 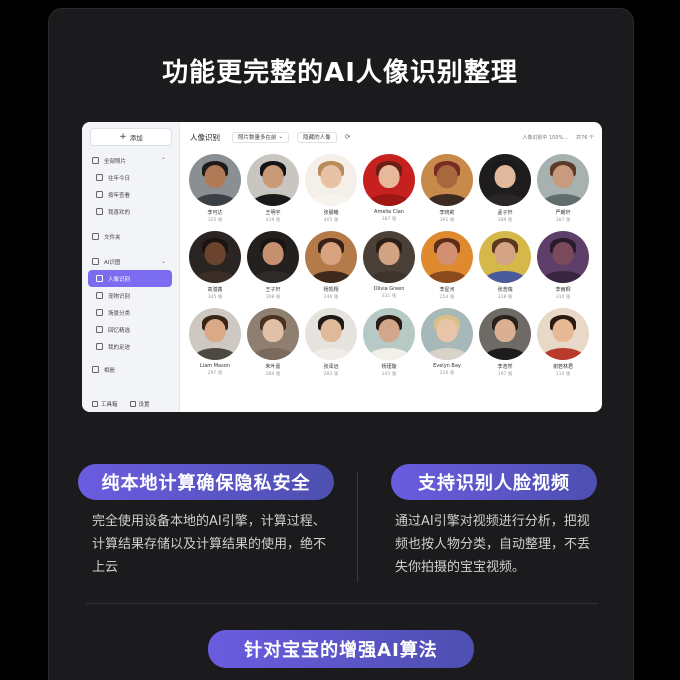 What do you see at coordinates (505, 297) in the screenshot?
I see `photo-count: 318 张` at bounding box center [505, 297].